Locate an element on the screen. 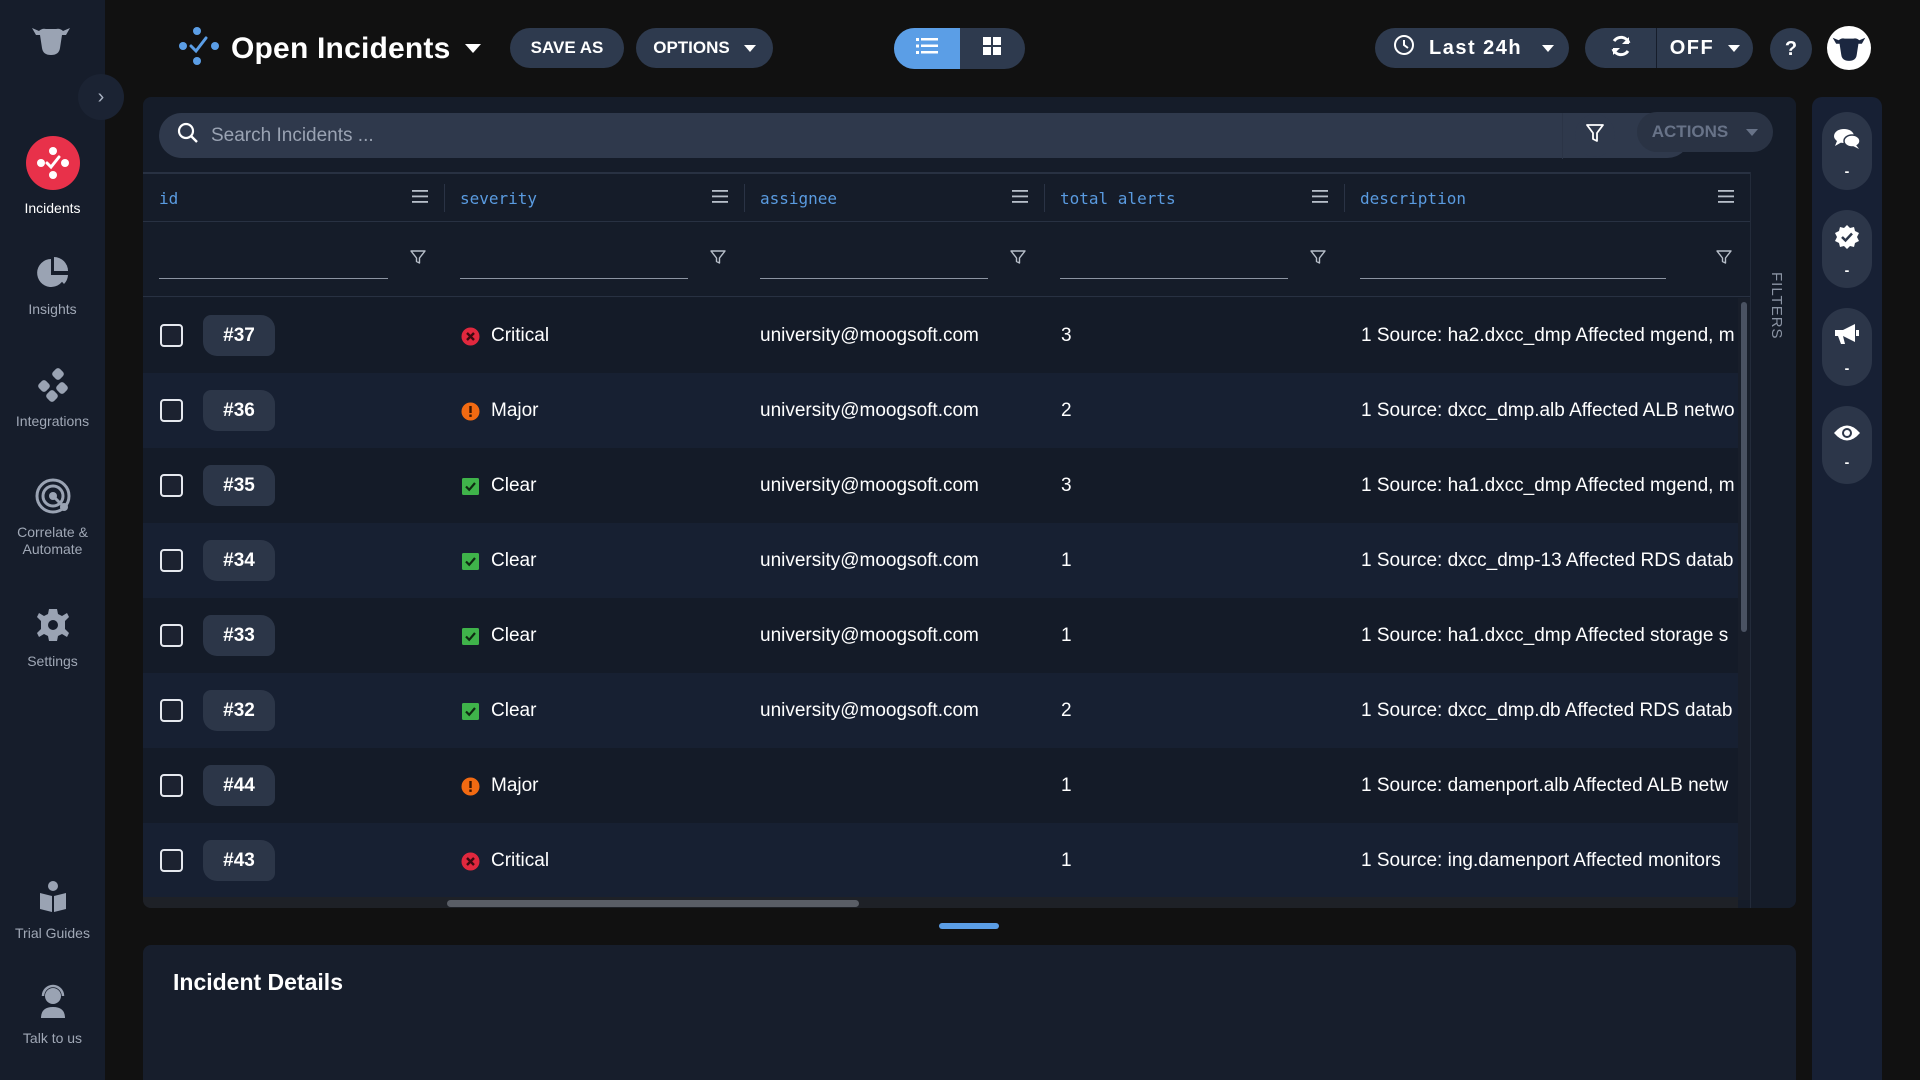 This screenshot has width=1920, height=1080. column-header-label: severity is located at coordinates (499, 198).